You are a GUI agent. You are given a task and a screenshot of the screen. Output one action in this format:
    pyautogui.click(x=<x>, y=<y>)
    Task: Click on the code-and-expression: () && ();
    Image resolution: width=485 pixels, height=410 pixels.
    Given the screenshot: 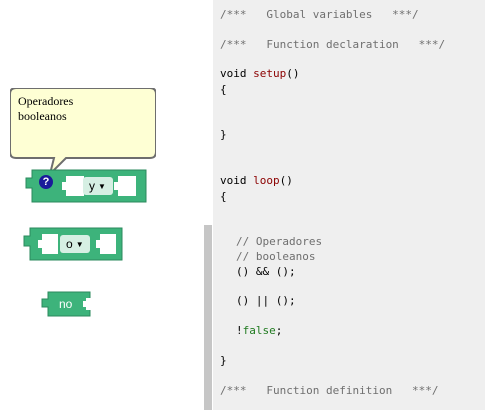 What is the action you would take?
    pyautogui.click(x=266, y=271)
    